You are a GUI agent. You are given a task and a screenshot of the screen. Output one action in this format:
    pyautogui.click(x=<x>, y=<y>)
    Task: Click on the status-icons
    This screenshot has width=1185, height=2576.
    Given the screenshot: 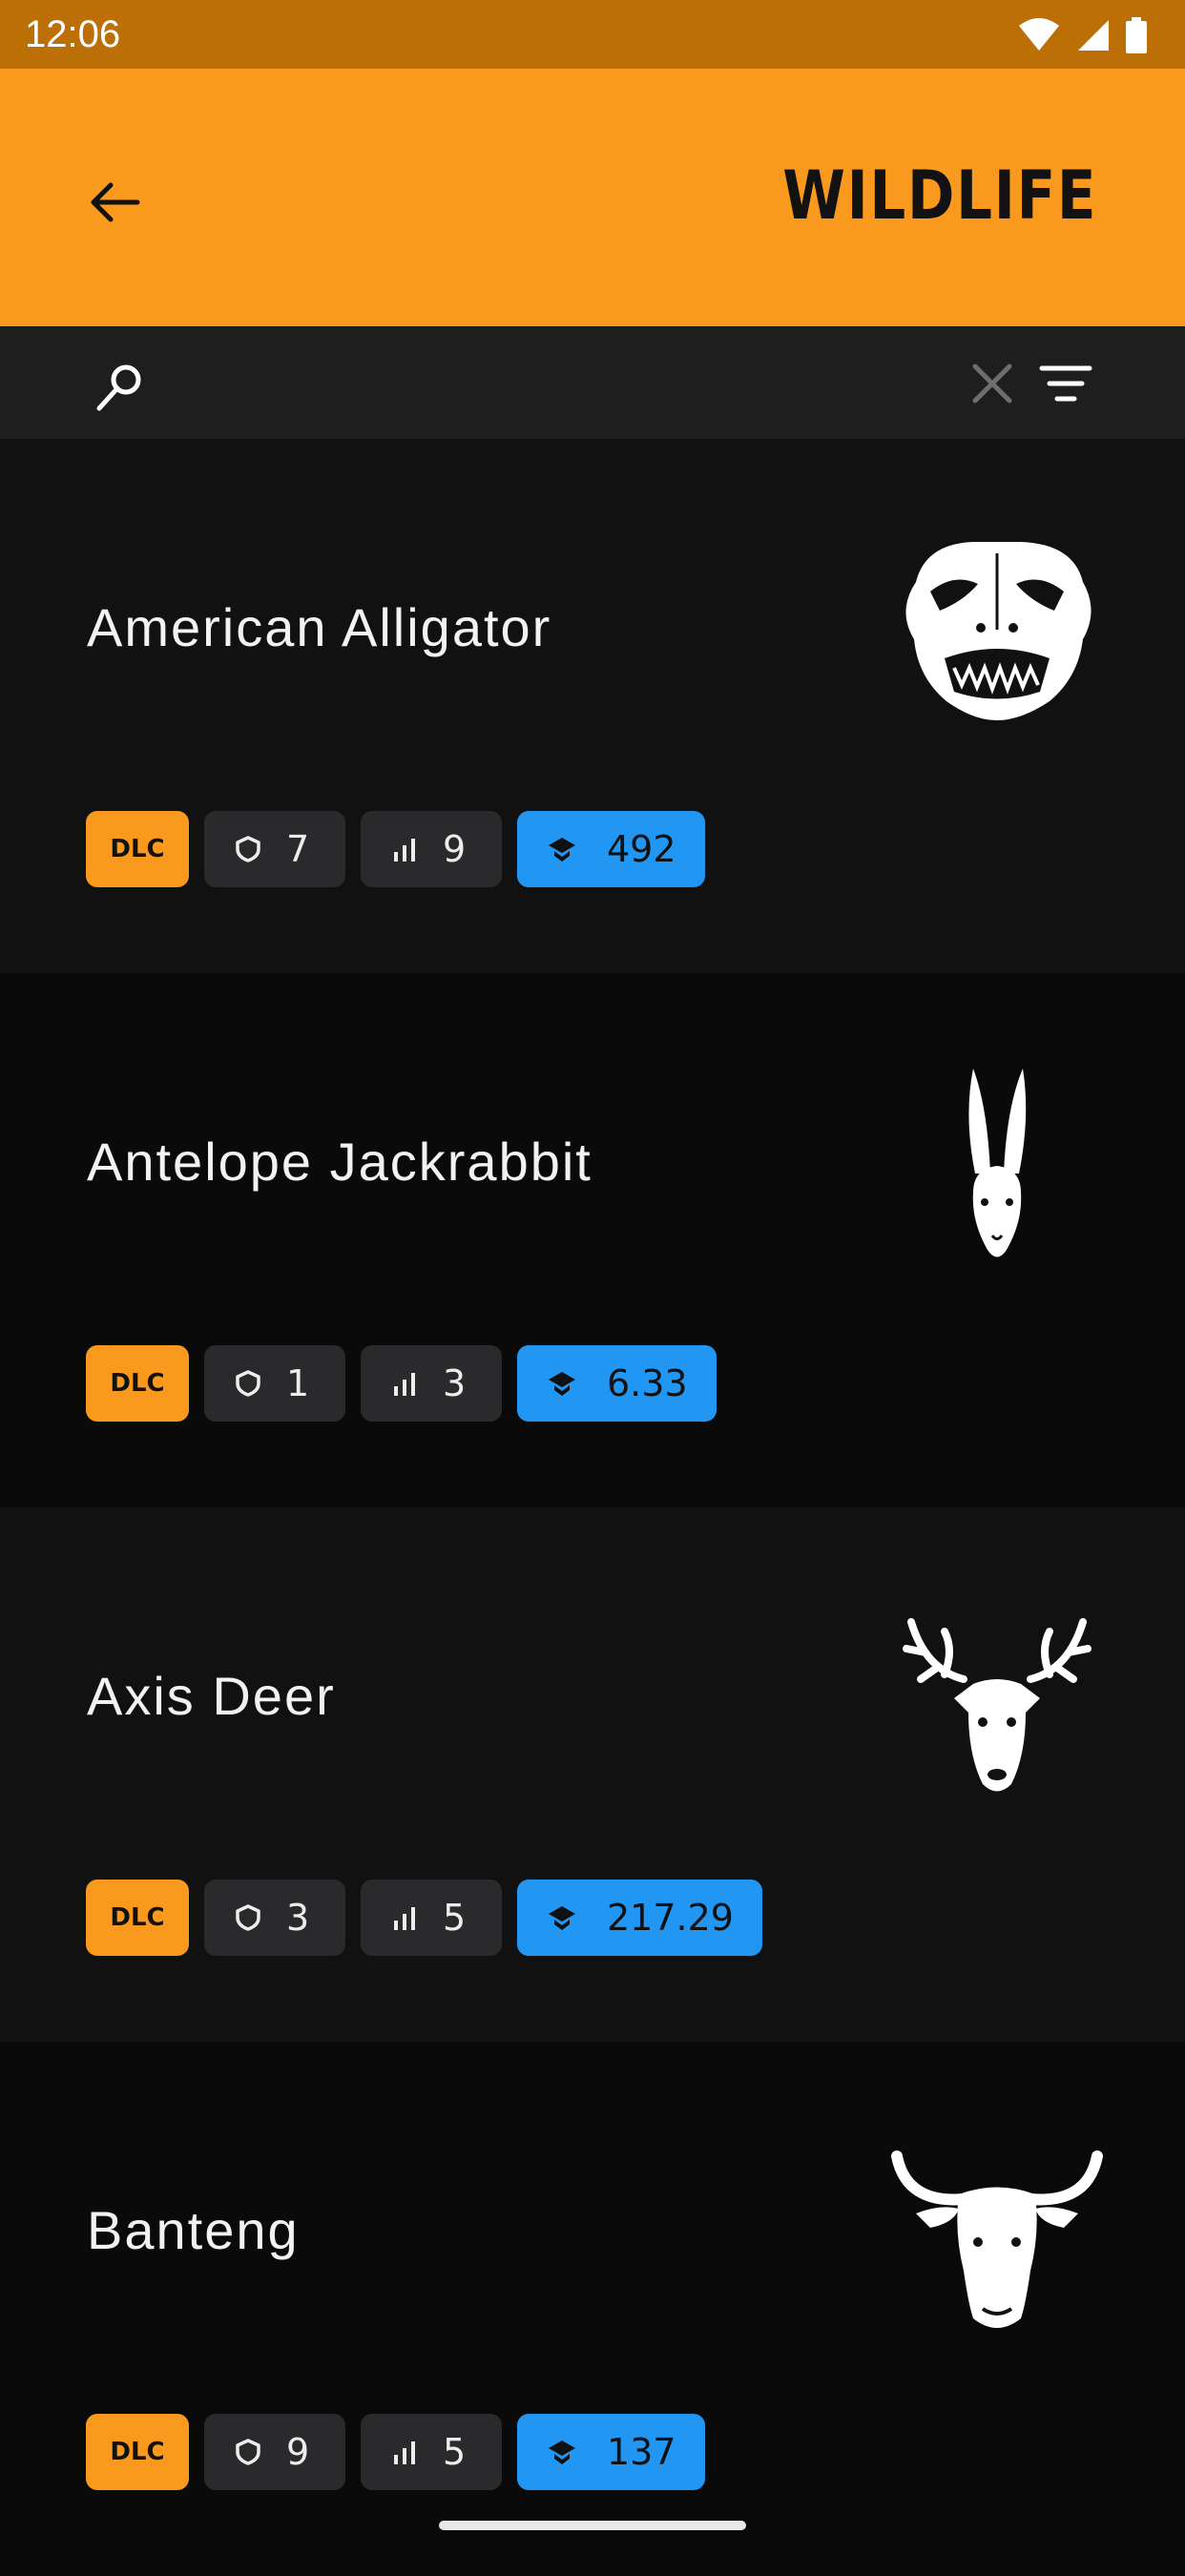 What is the action you would take?
    pyautogui.click(x=1082, y=35)
    